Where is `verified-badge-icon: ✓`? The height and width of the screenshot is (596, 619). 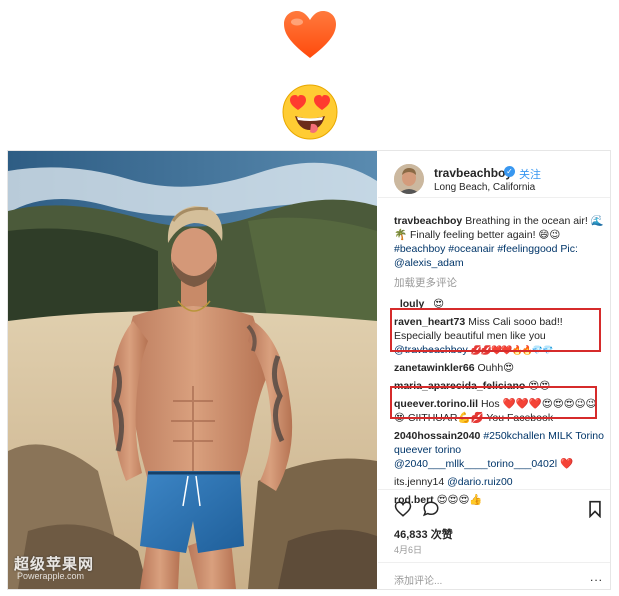
verified-badge-icon: ✓ is located at coordinates (509, 171).